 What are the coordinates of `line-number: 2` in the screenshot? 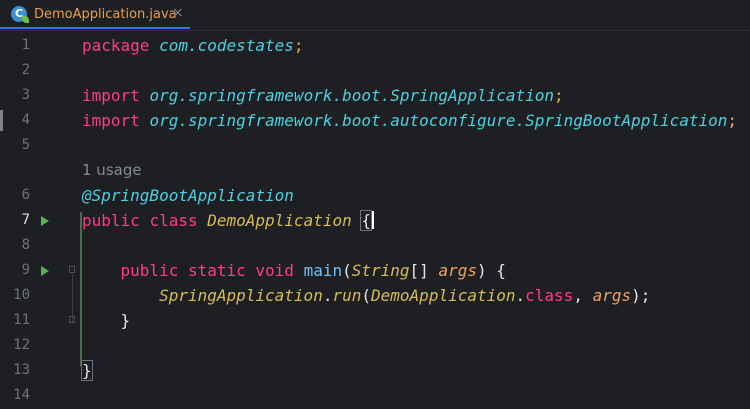 It's located at (25, 70).